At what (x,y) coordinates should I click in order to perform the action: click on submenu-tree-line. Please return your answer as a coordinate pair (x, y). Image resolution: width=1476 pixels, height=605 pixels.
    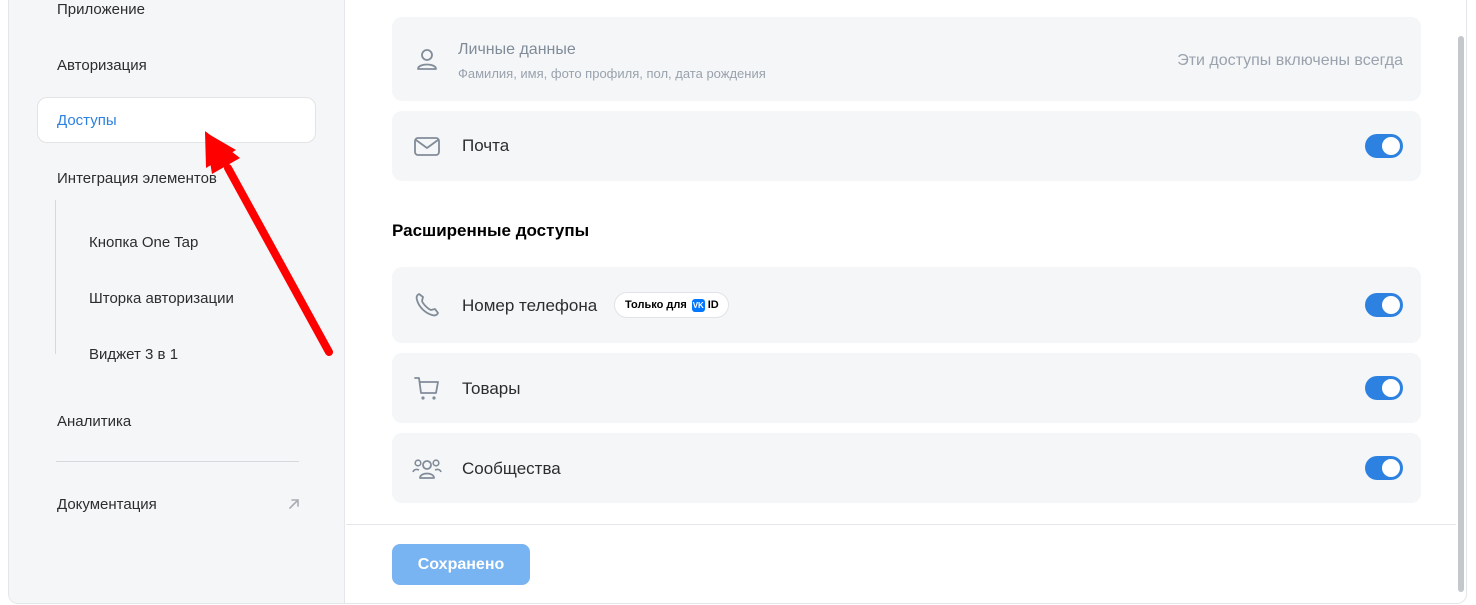
    Looking at the image, I should click on (55, 277).